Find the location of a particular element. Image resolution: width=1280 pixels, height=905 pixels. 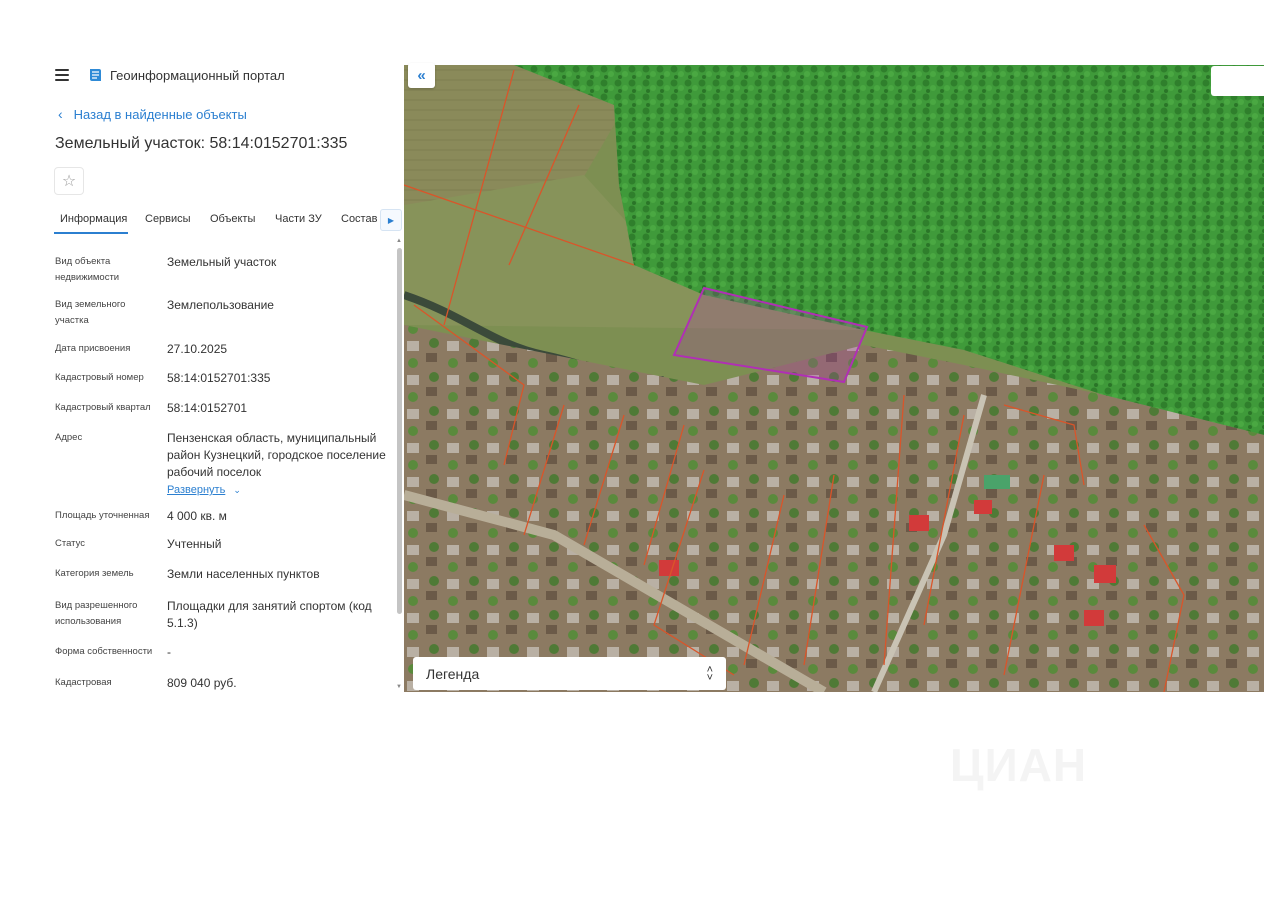

scroll-up-icon: ▲ is located at coordinates (399, 241).